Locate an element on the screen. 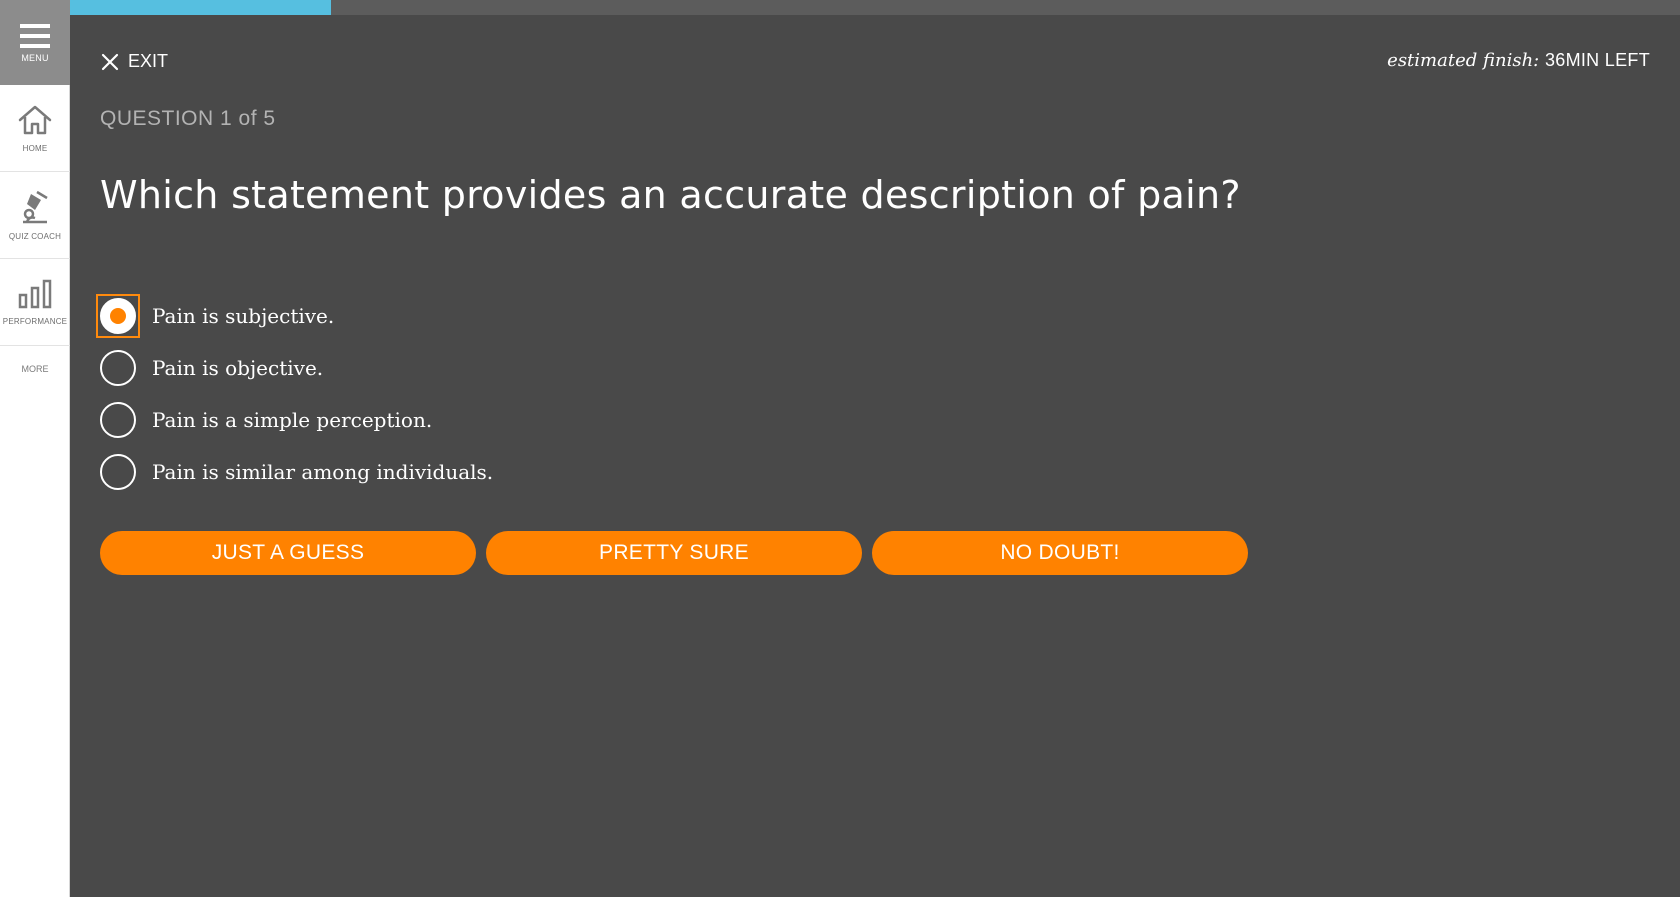 This screenshot has width=1680, height=897. sidebar-item-home: HOME is located at coordinates (35, 128).